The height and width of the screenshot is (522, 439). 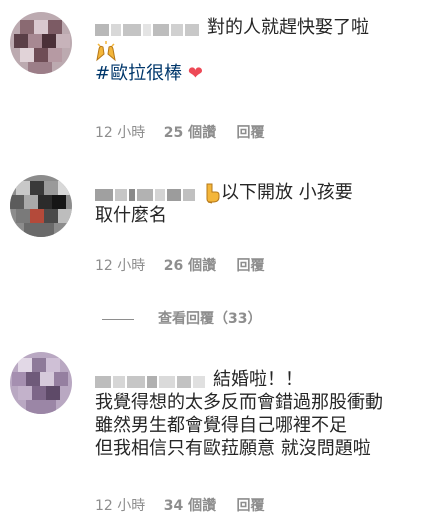 I want to click on comment-text-line-4: 但我相信只有歐菈願意 就沒問題啦, so click(x=233, y=448).